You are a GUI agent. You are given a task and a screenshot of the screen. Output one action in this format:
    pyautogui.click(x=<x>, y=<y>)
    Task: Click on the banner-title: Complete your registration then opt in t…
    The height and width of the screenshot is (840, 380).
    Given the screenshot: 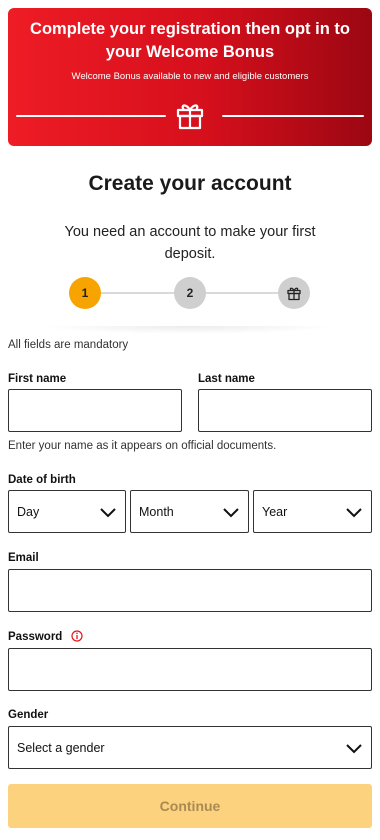 What is the action you would take?
    pyautogui.click(x=190, y=40)
    